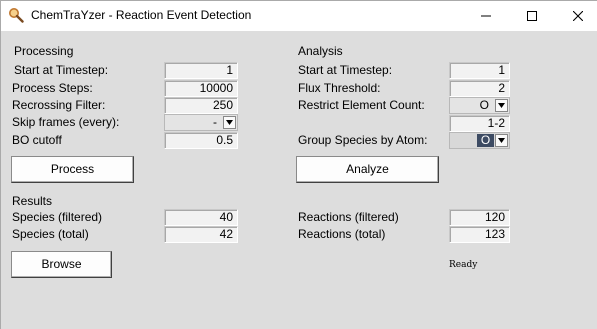  I want to click on analysis-start-timestep-input: 1, so click(479, 70).